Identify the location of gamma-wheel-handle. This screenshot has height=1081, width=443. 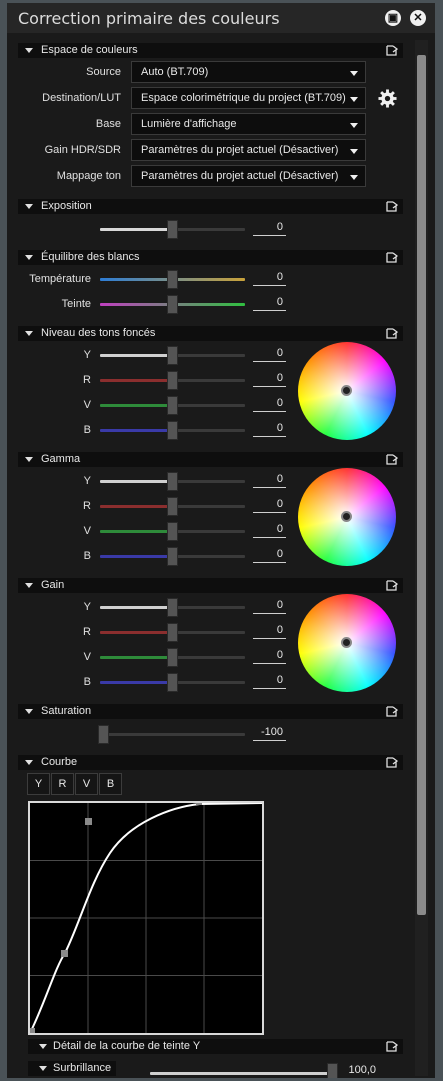
(346, 516).